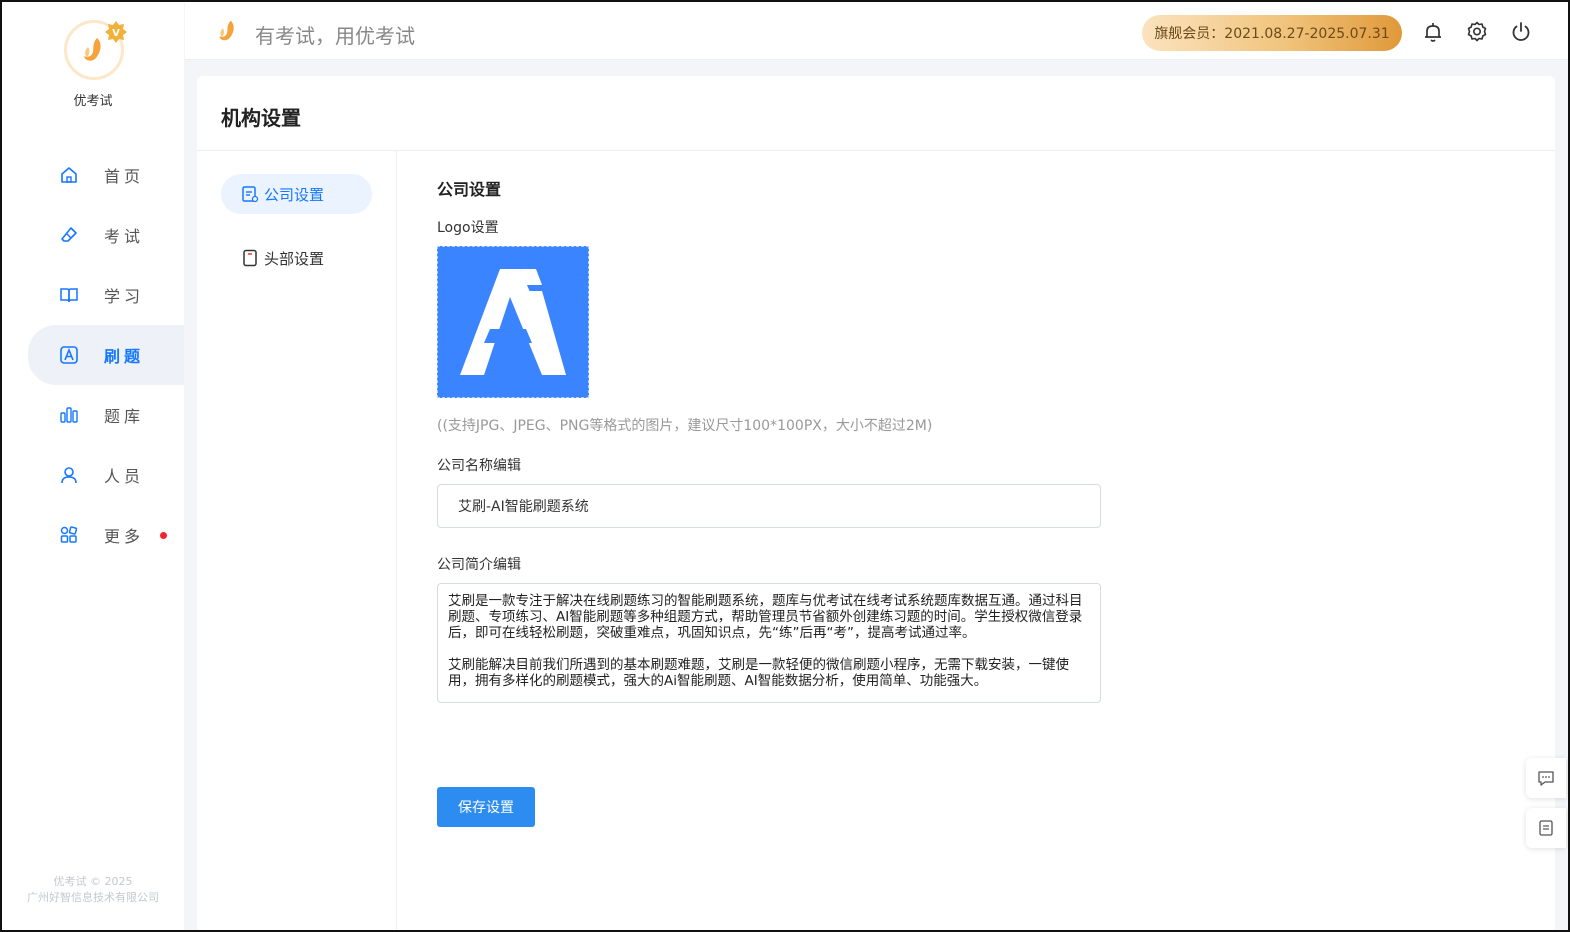  What do you see at coordinates (250, 258) in the screenshot?
I see `phone-frame-icon` at bounding box center [250, 258].